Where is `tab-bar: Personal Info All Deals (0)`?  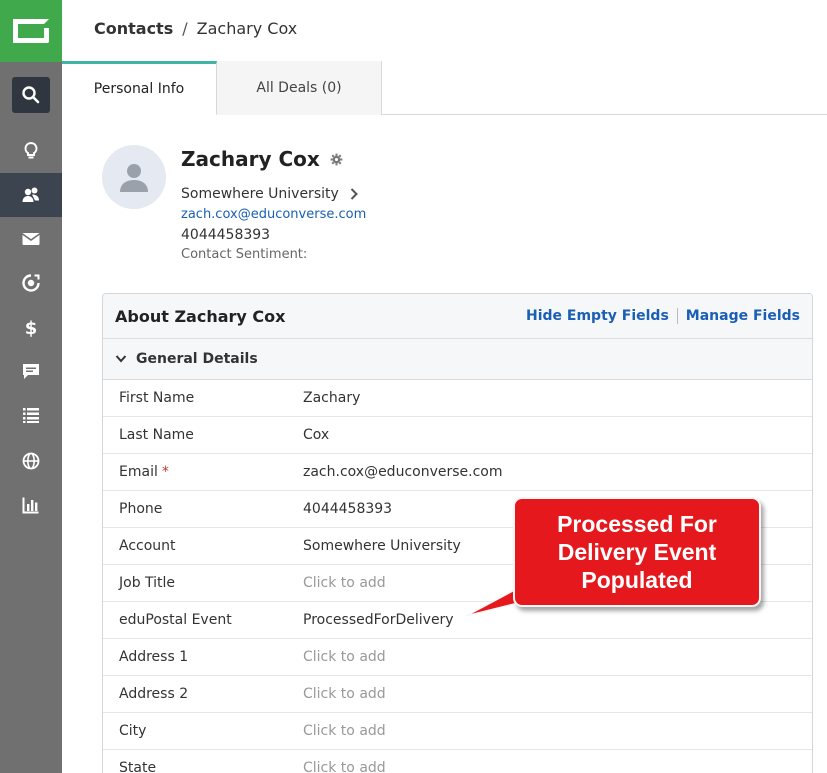
tab-bar: Personal Info All Deals (0) is located at coordinates (444, 88).